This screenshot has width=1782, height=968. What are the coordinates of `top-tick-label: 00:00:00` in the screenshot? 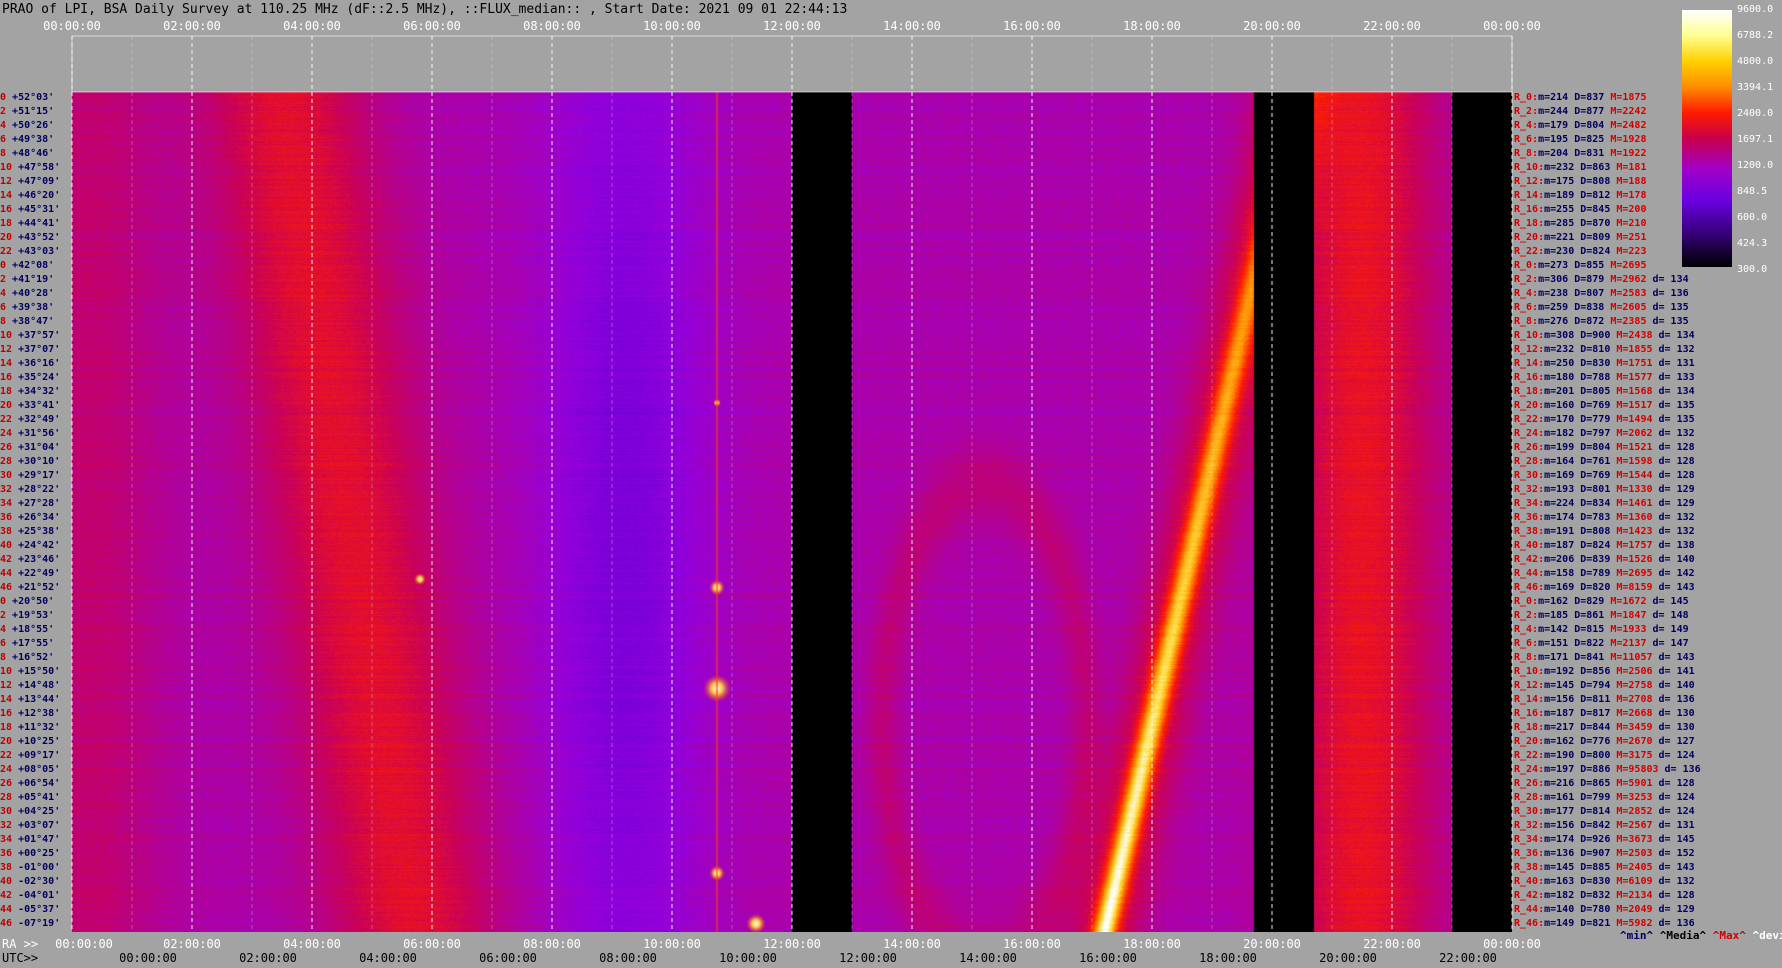 It's located at (72, 26).